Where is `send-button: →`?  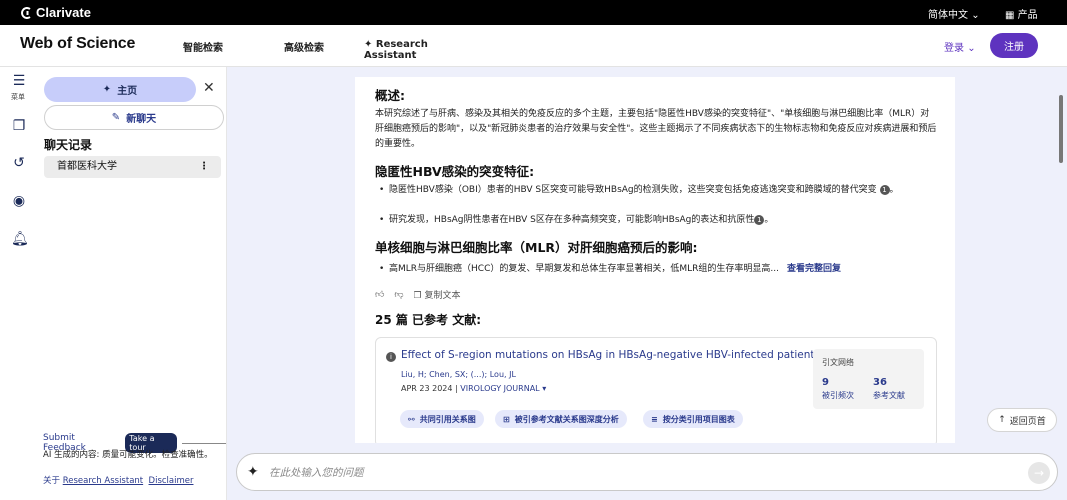 send-button: → is located at coordinates (1039, 473).